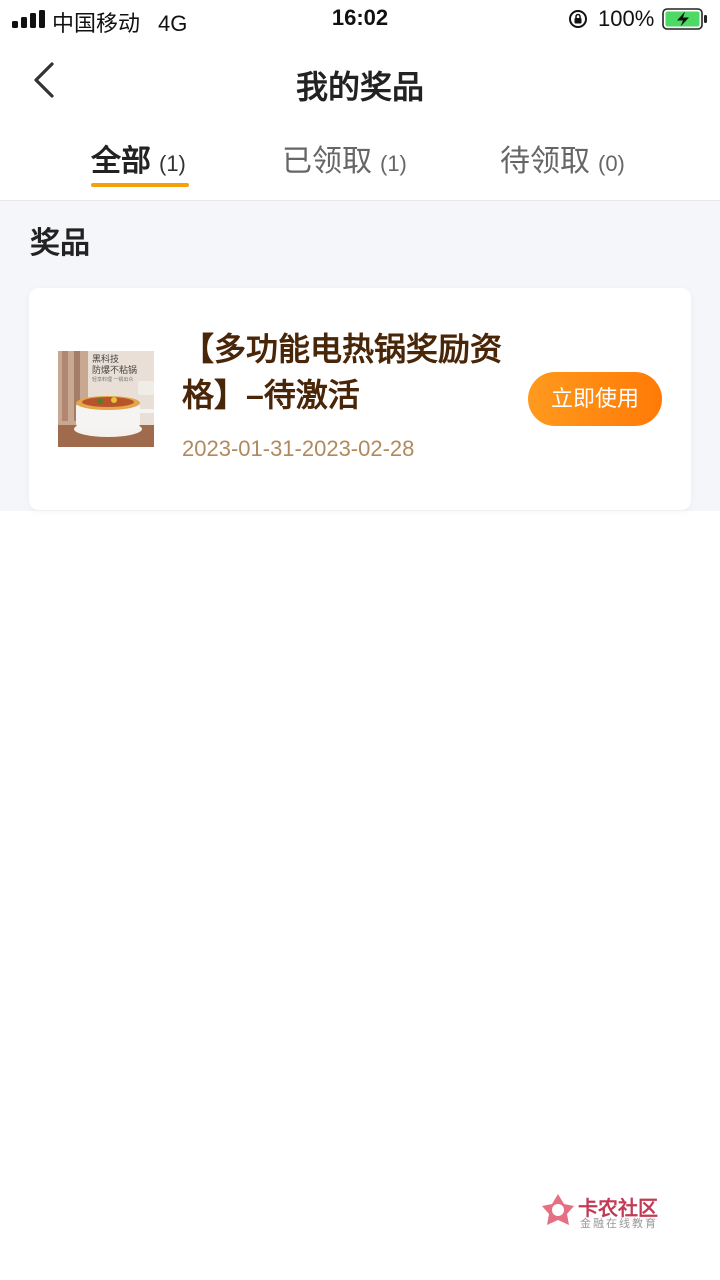  I want to click on tab-all: 全部 (1), so click(138, 158).